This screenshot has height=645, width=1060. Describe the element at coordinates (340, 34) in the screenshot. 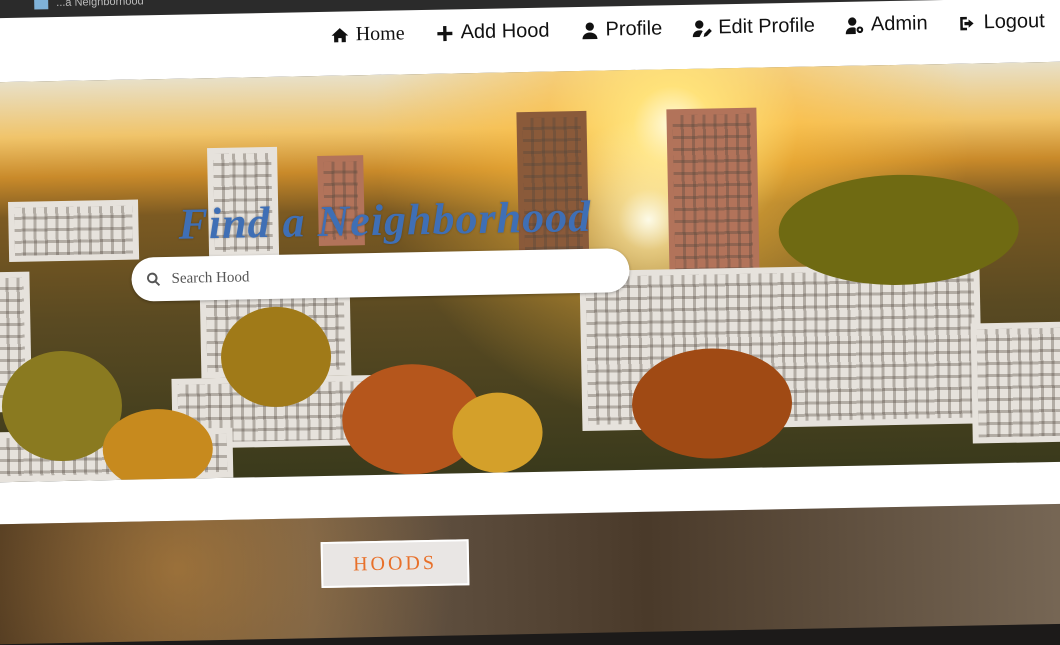

I see `home-icon` at that location.